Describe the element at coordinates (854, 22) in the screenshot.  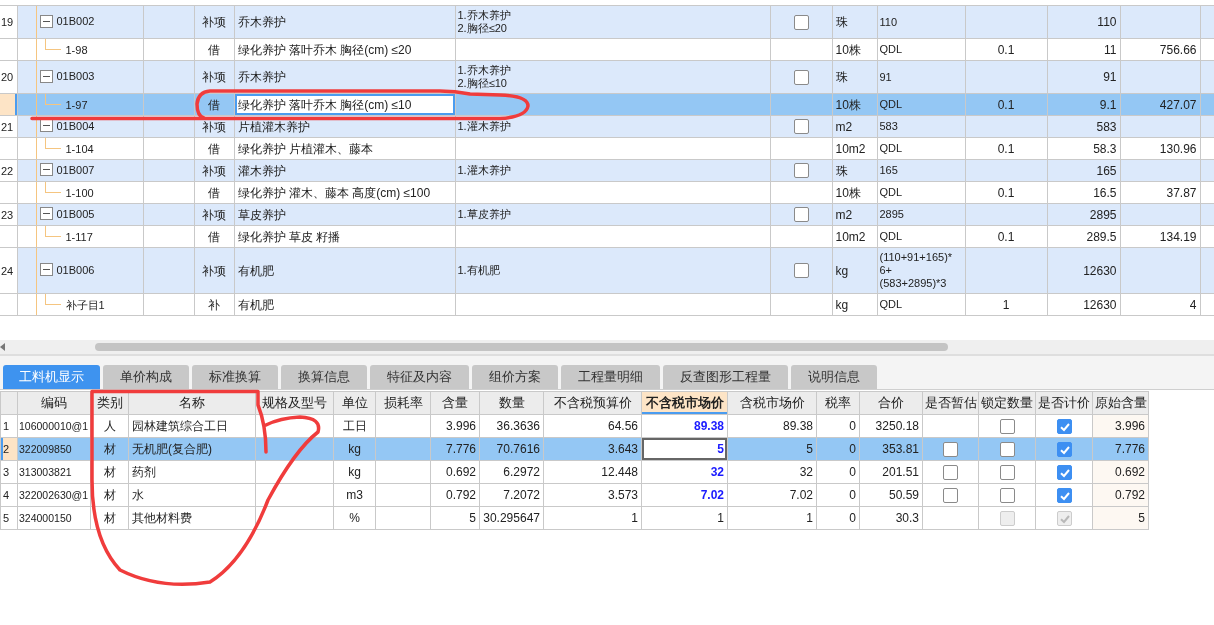
I see `table-cell: 珠` at that location.